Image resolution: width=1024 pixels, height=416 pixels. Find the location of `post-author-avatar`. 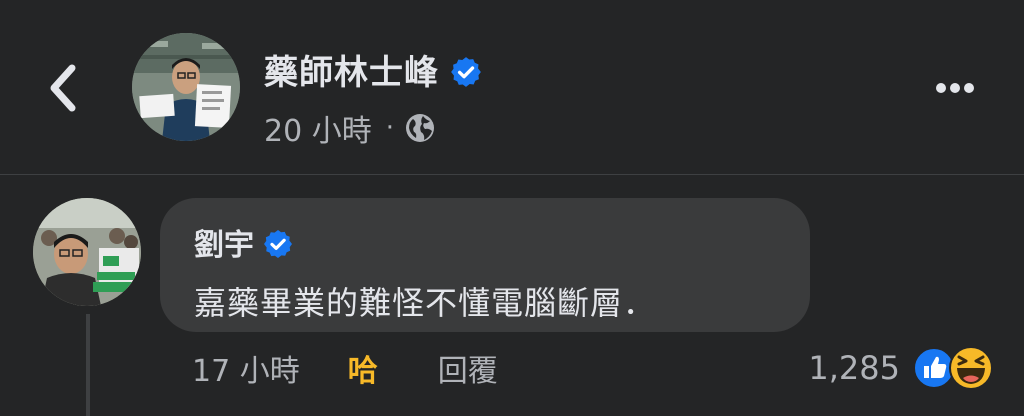

post-author-avatar is located at coordinates (186, 87).